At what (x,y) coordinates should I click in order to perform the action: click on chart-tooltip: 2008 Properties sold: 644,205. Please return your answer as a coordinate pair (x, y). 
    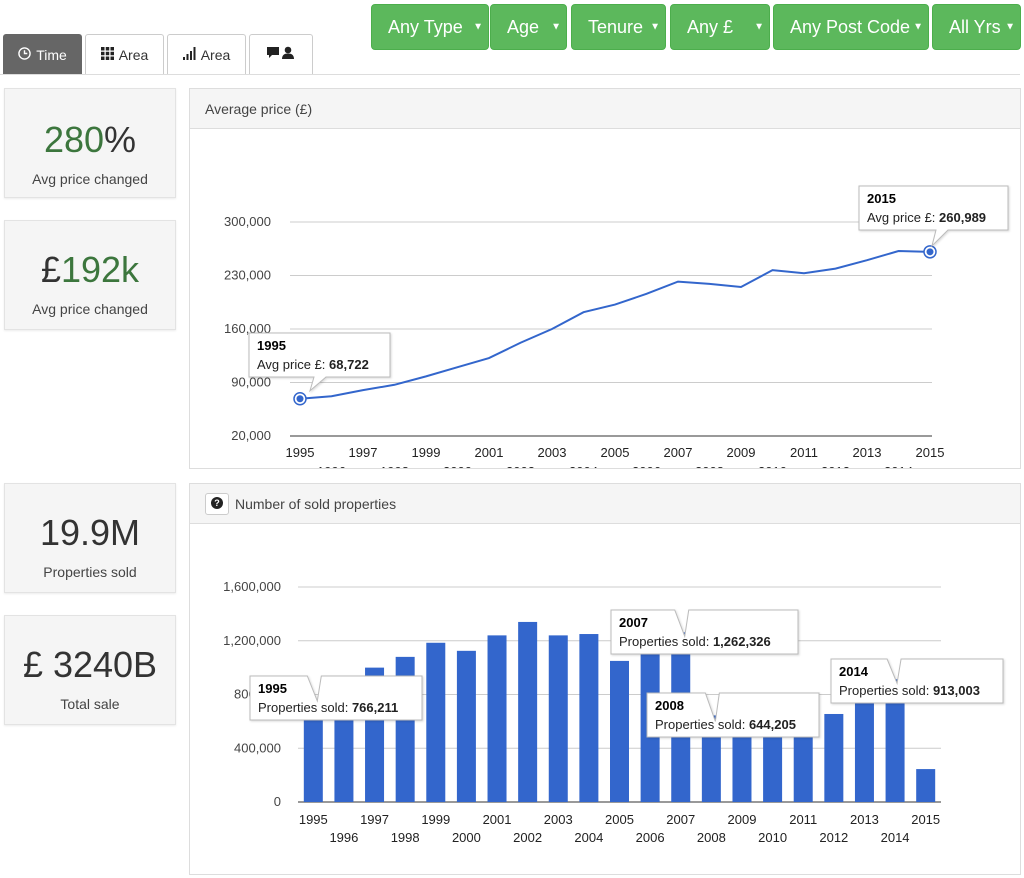
    Looking at the image, I should click on (733, 715).